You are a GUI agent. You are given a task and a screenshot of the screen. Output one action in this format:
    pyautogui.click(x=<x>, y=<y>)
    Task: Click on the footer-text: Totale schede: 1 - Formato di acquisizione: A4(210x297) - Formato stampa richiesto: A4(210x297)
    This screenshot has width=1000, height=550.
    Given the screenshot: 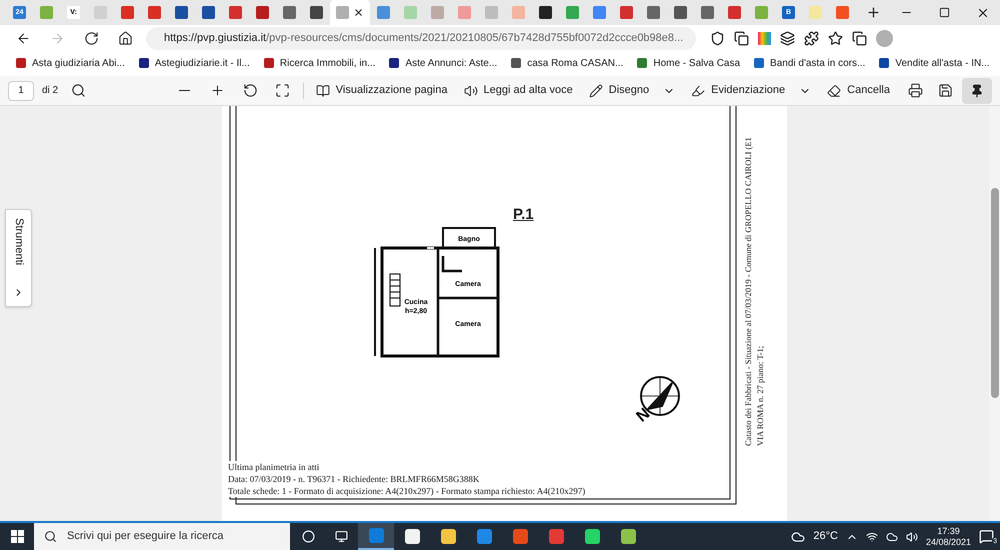 What is the action you would take?
    pyautogui.click(x=407, y=491)
    